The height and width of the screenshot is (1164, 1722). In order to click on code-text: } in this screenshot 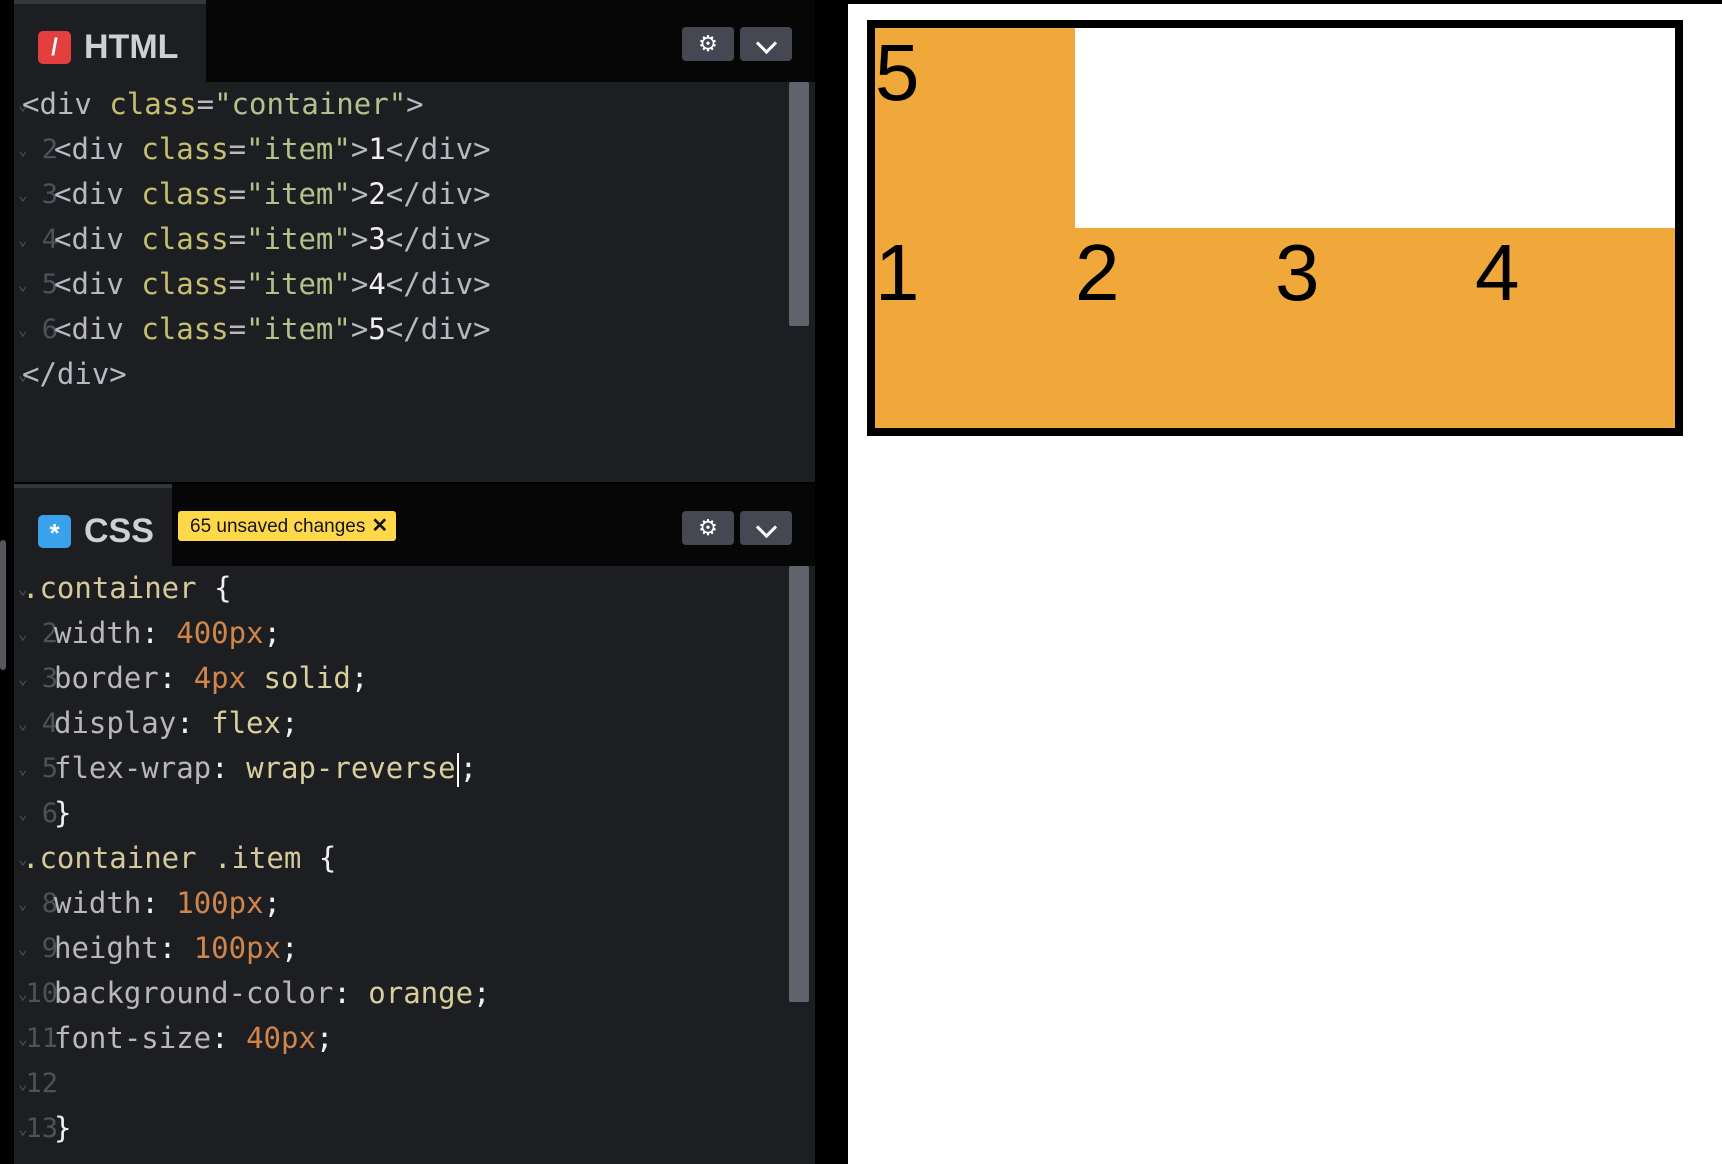, I will do `click(62, 1128)`.